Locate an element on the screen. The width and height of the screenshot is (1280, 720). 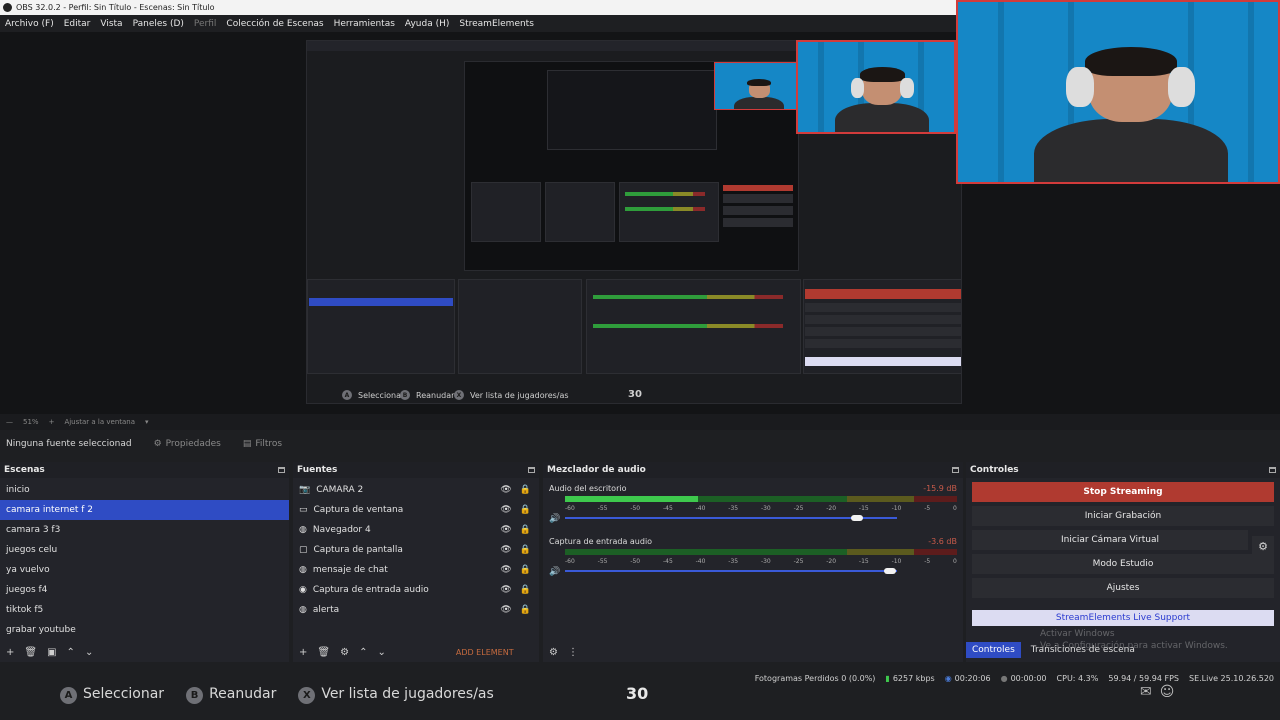
source-item: ▢ Captura de pantalla 👁 🔒 is located at coordinates (416, 550).